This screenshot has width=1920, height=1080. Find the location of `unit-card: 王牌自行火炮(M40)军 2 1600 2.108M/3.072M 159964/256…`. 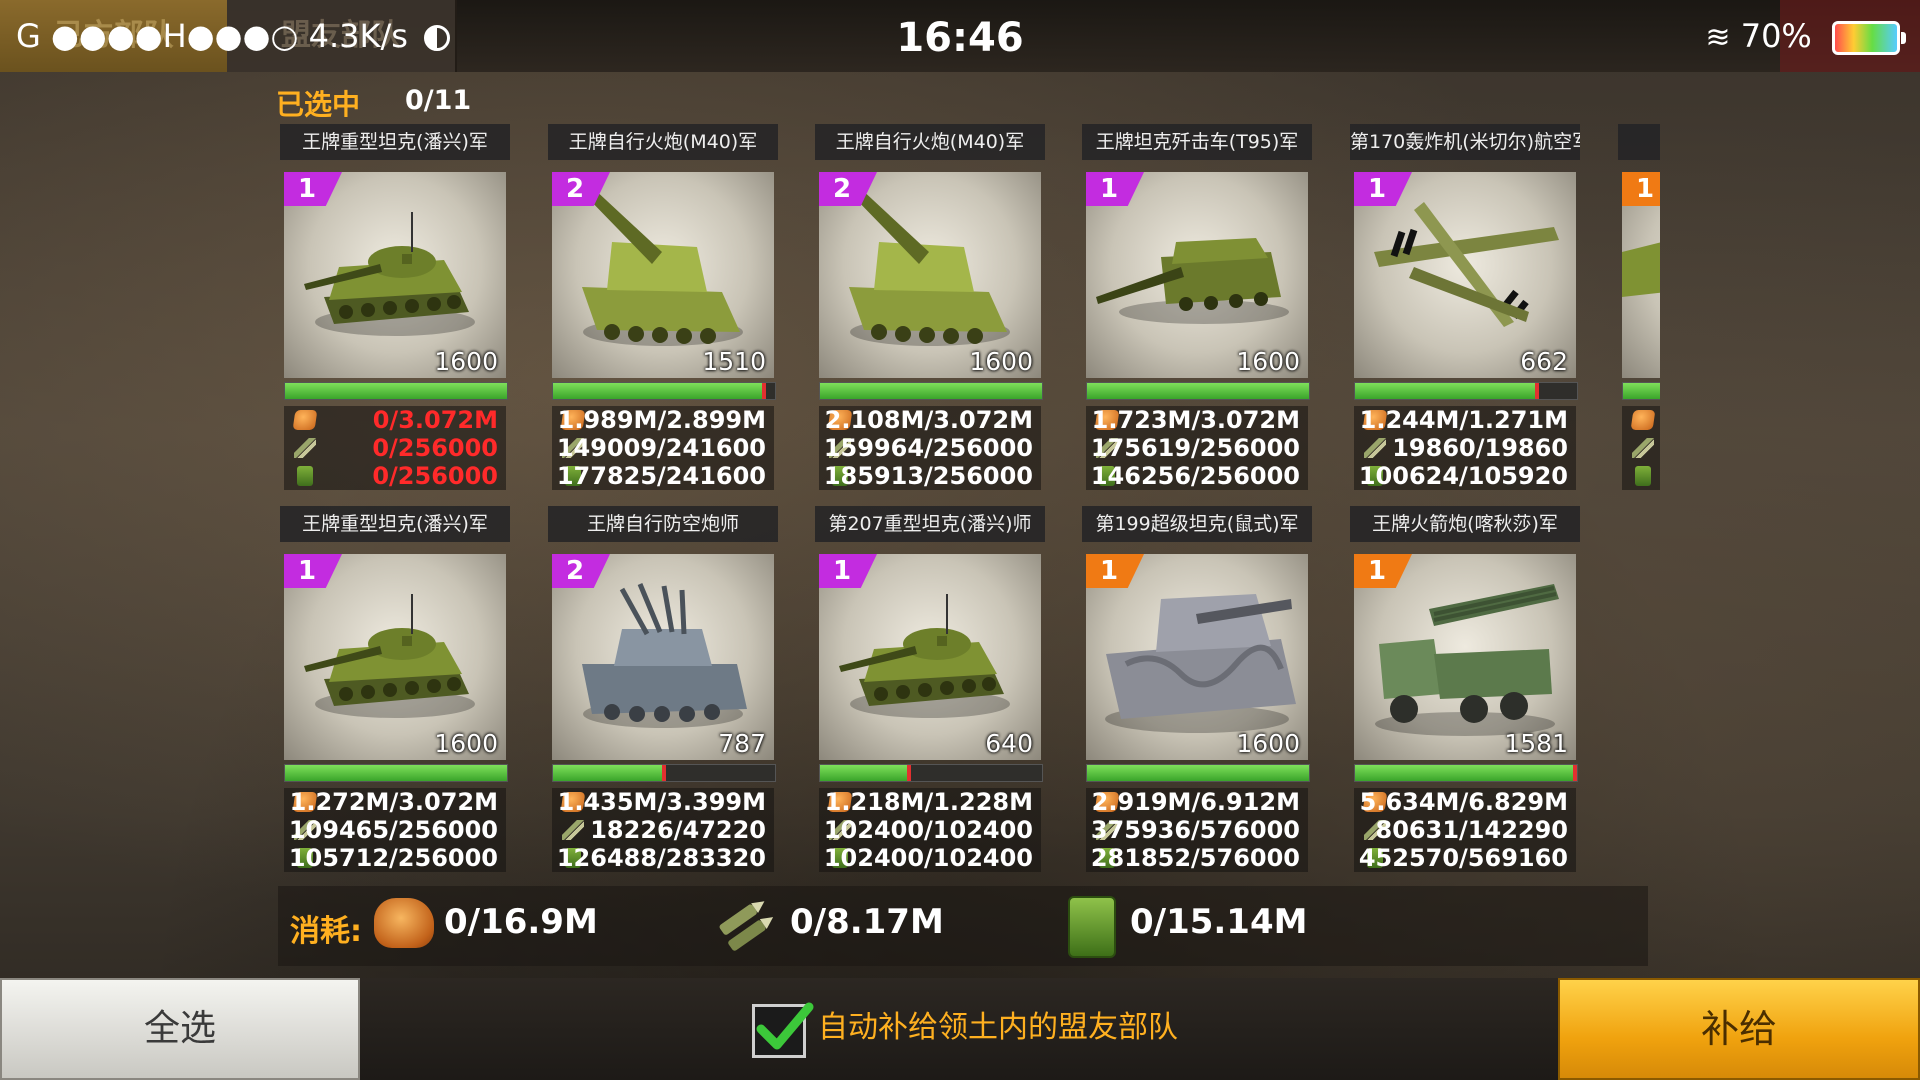

unit-card: 王牌自行火炮(M40)军 2 1600 2.108M/3.072M 159964/256… is located at coordinates (930, 308).